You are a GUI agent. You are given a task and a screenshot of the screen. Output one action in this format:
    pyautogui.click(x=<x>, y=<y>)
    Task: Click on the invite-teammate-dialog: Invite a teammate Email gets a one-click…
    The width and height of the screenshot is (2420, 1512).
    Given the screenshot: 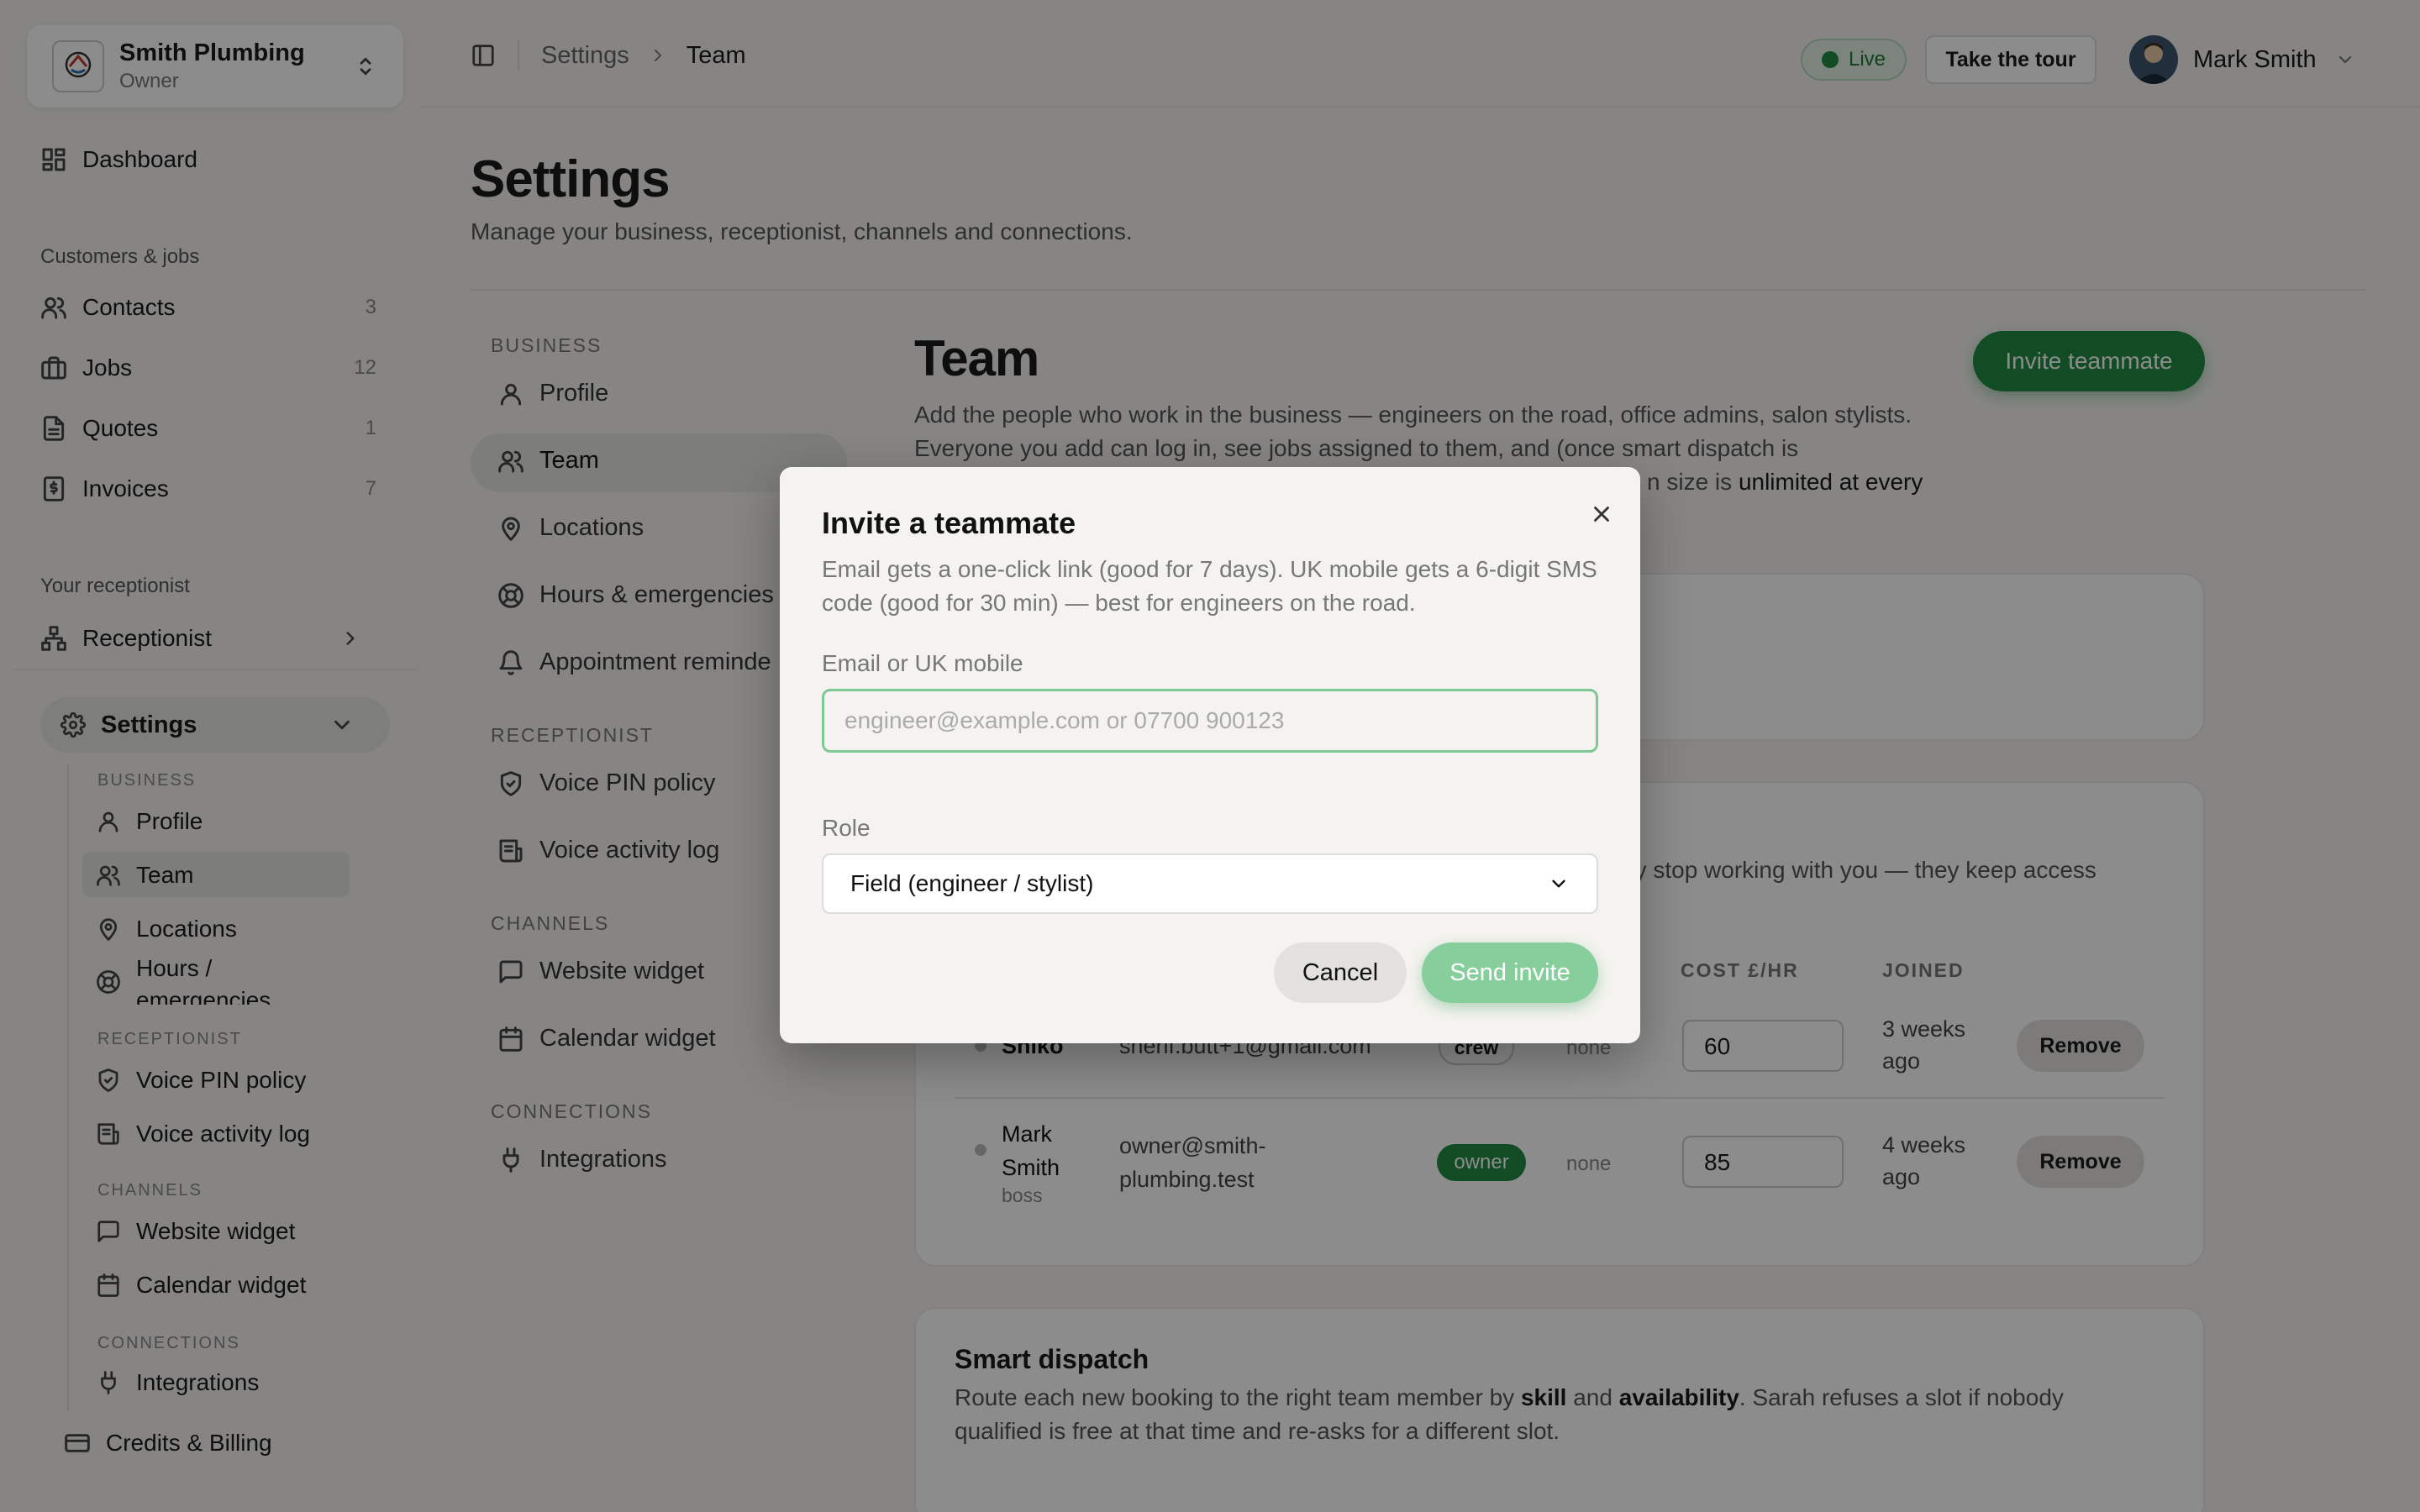 What is the action you would take?
    pyautogui.click(x=1210, y=755)
    